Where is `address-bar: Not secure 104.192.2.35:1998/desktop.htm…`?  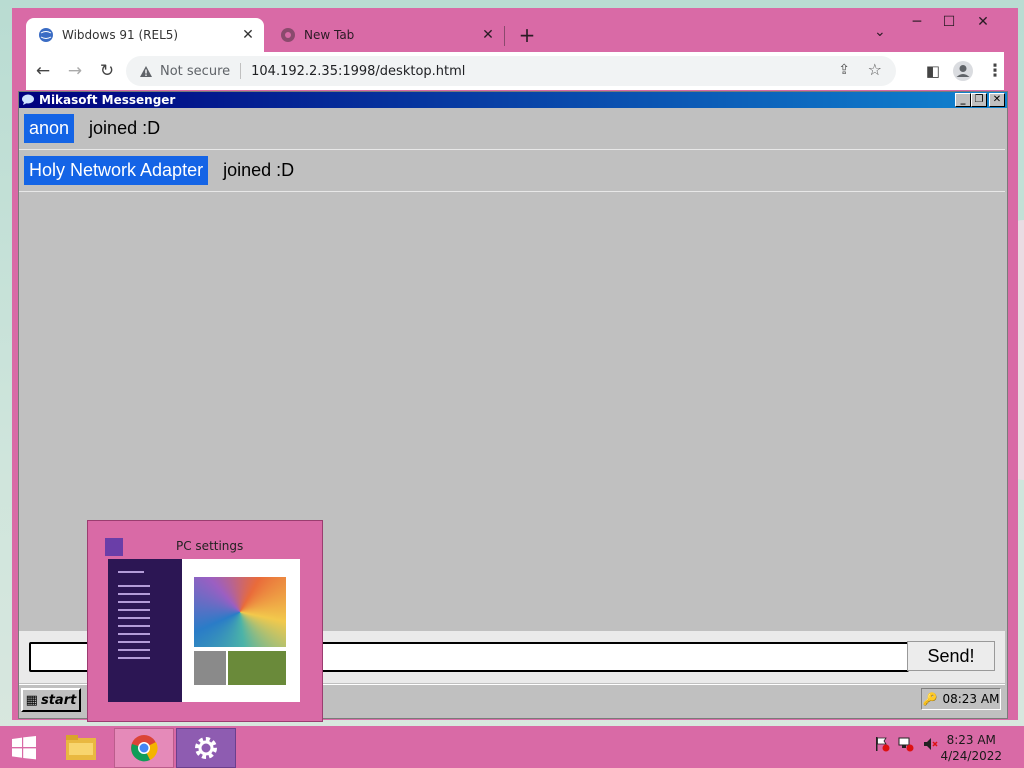
address-bar: Not secure 104.192.2.35:1998/desktop.htm… is located at coordinates (511, 71).